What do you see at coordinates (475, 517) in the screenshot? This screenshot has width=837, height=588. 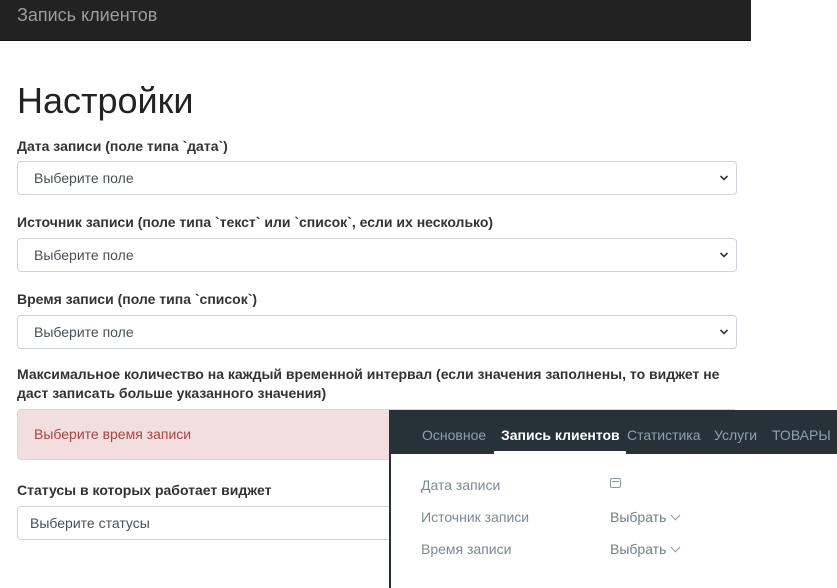 I see `row-source-label: Источник записи` at bounding box center [475, 517].